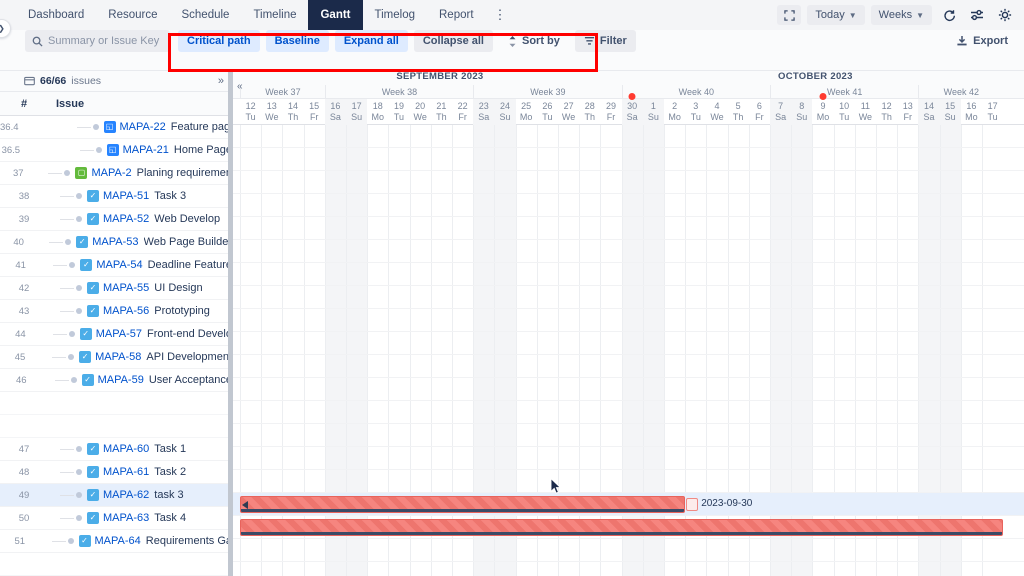  Describe the element at coordinates (500, 15) in the screenshot. I see `nav-more-icon: ⋮` at that location.